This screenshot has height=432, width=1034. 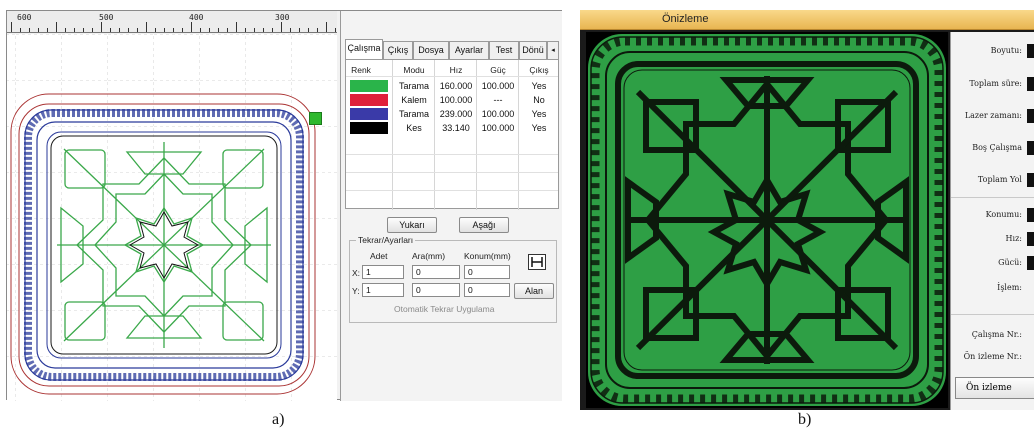 What do you see at coordinates (1013, 238) in the screenshot?
I see `speed-label: Hız:` at bounding box center [1013, 238].